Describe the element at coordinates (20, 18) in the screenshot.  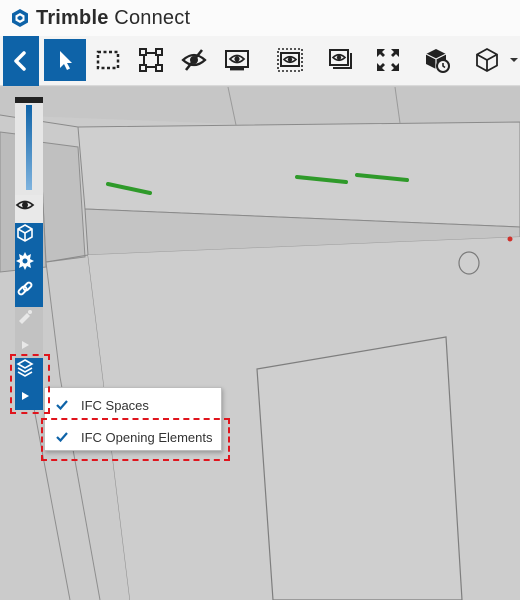
I see `trimble-logo-icon` at that location.